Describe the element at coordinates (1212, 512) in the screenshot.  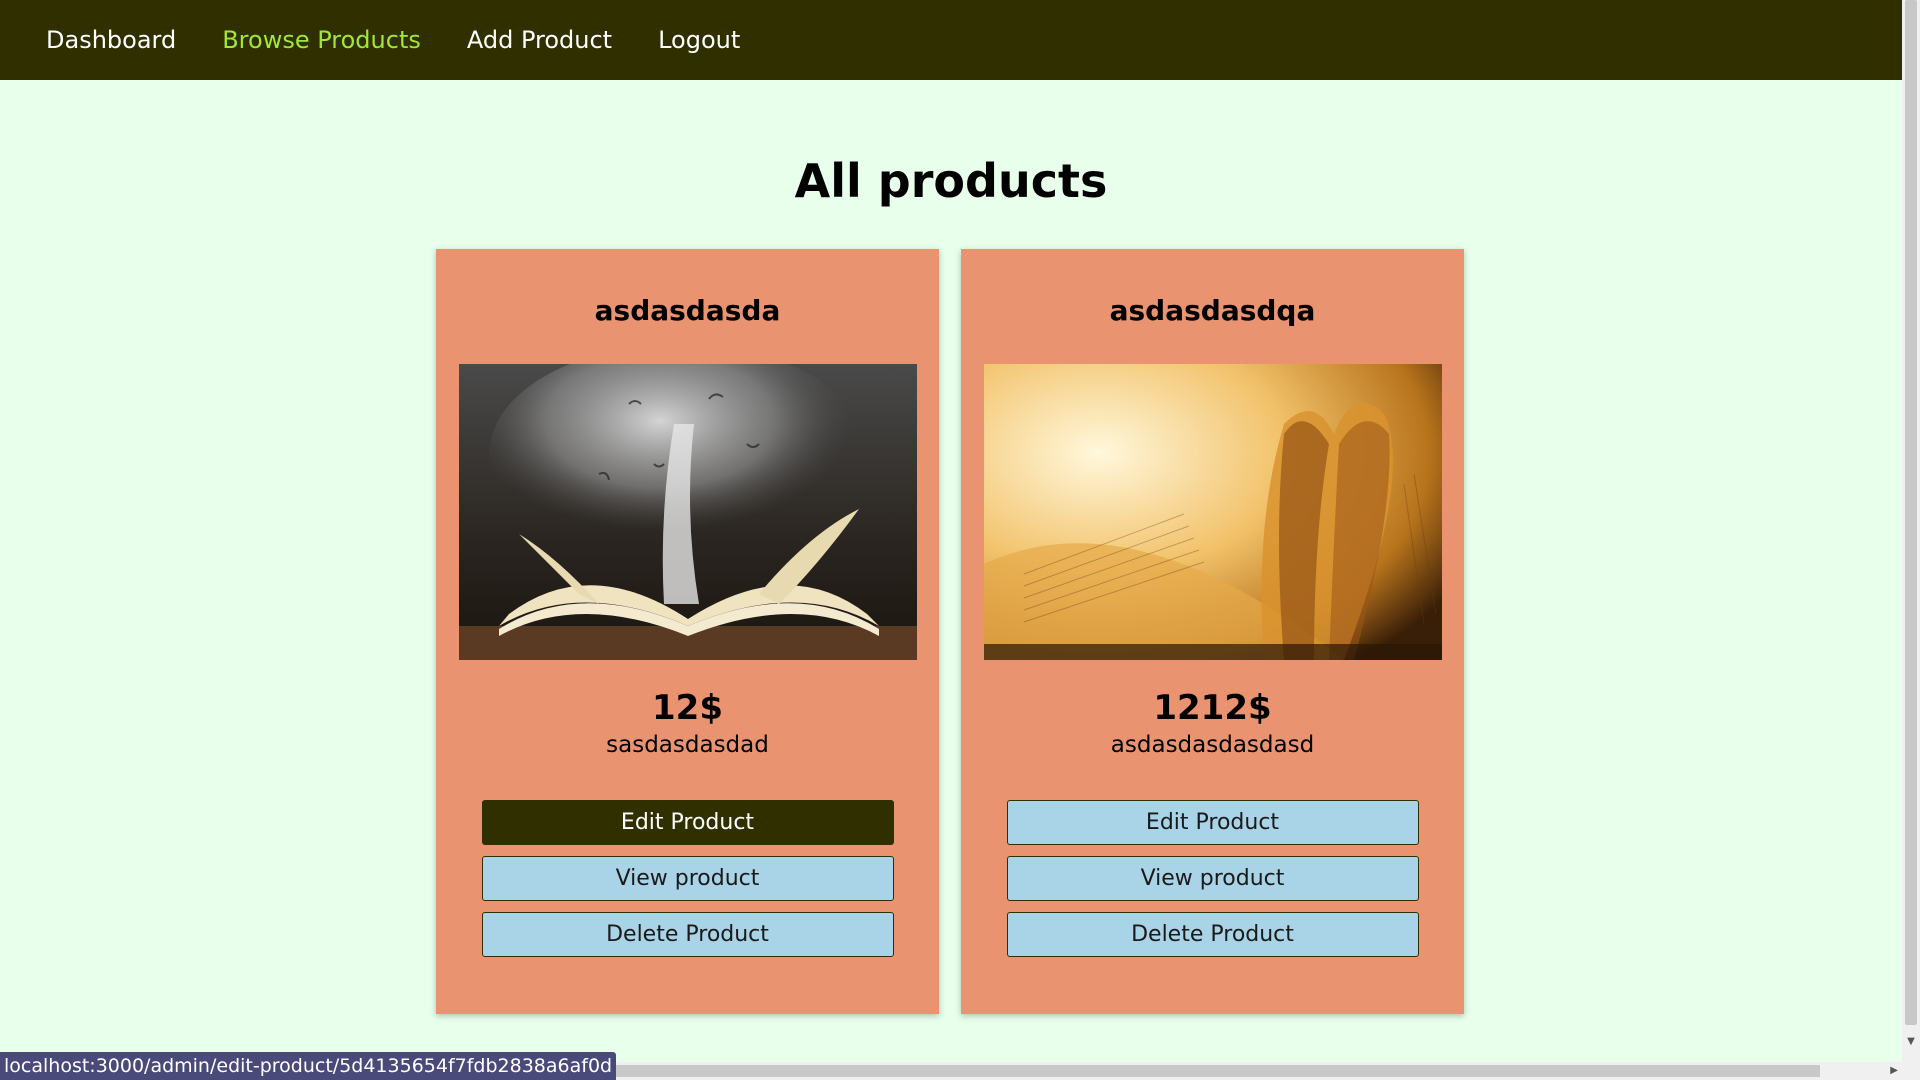
I see `book-heart-pages-image` at that location.